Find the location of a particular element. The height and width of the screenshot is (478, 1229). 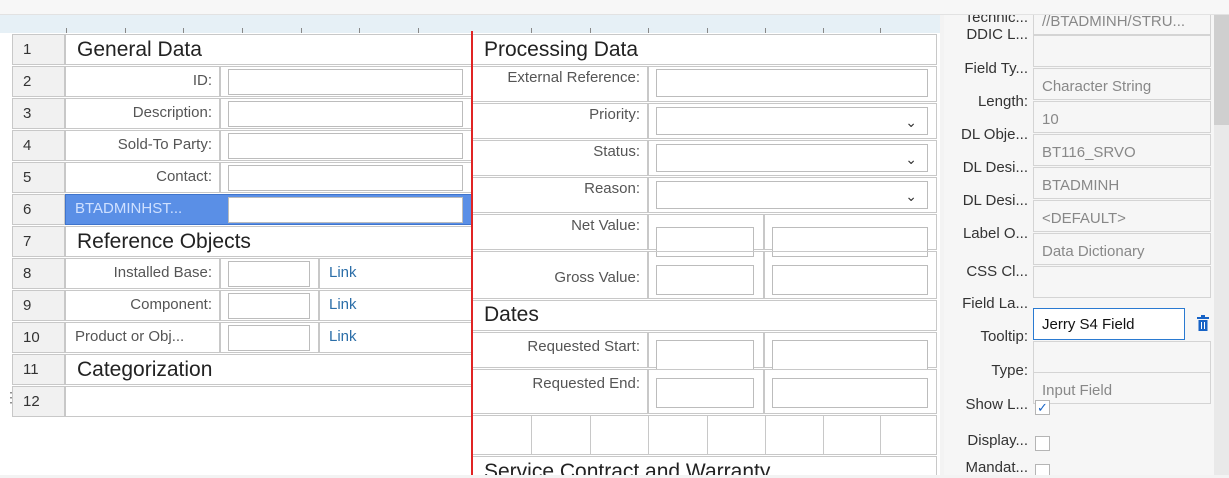

row-number: 2 is located at coordinates (38, 81).